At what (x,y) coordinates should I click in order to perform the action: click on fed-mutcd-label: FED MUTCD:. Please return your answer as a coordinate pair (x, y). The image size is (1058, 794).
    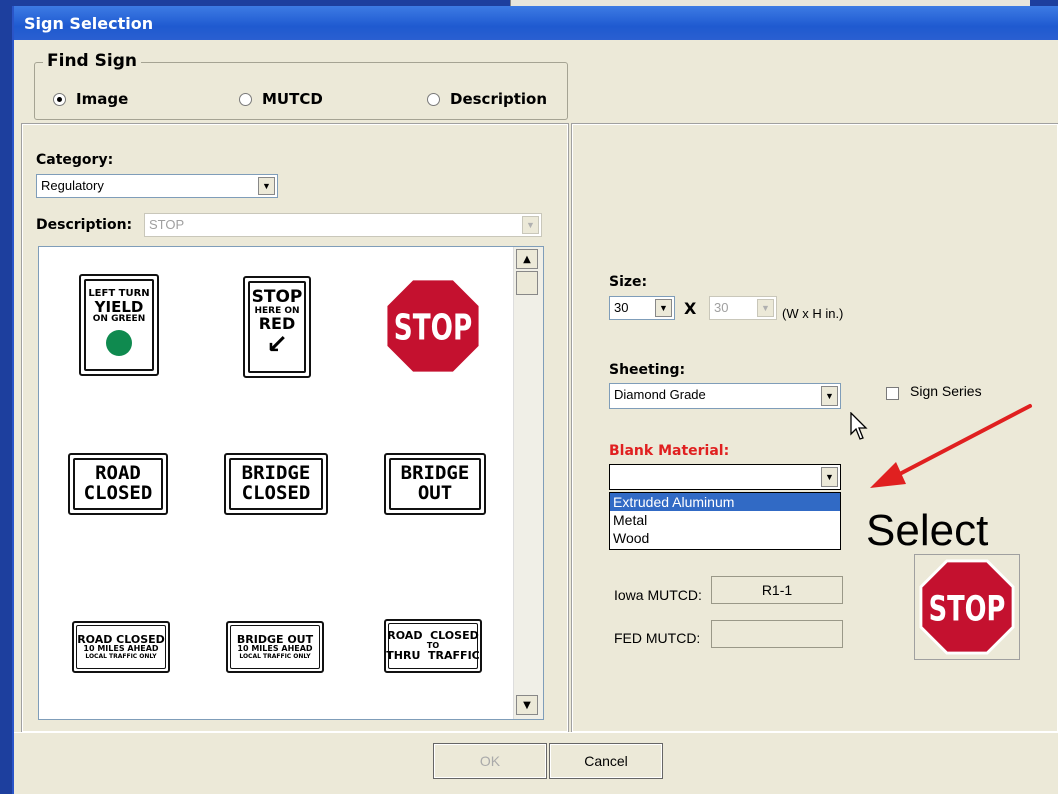
    Looking at the image, I should click on (657, 638).